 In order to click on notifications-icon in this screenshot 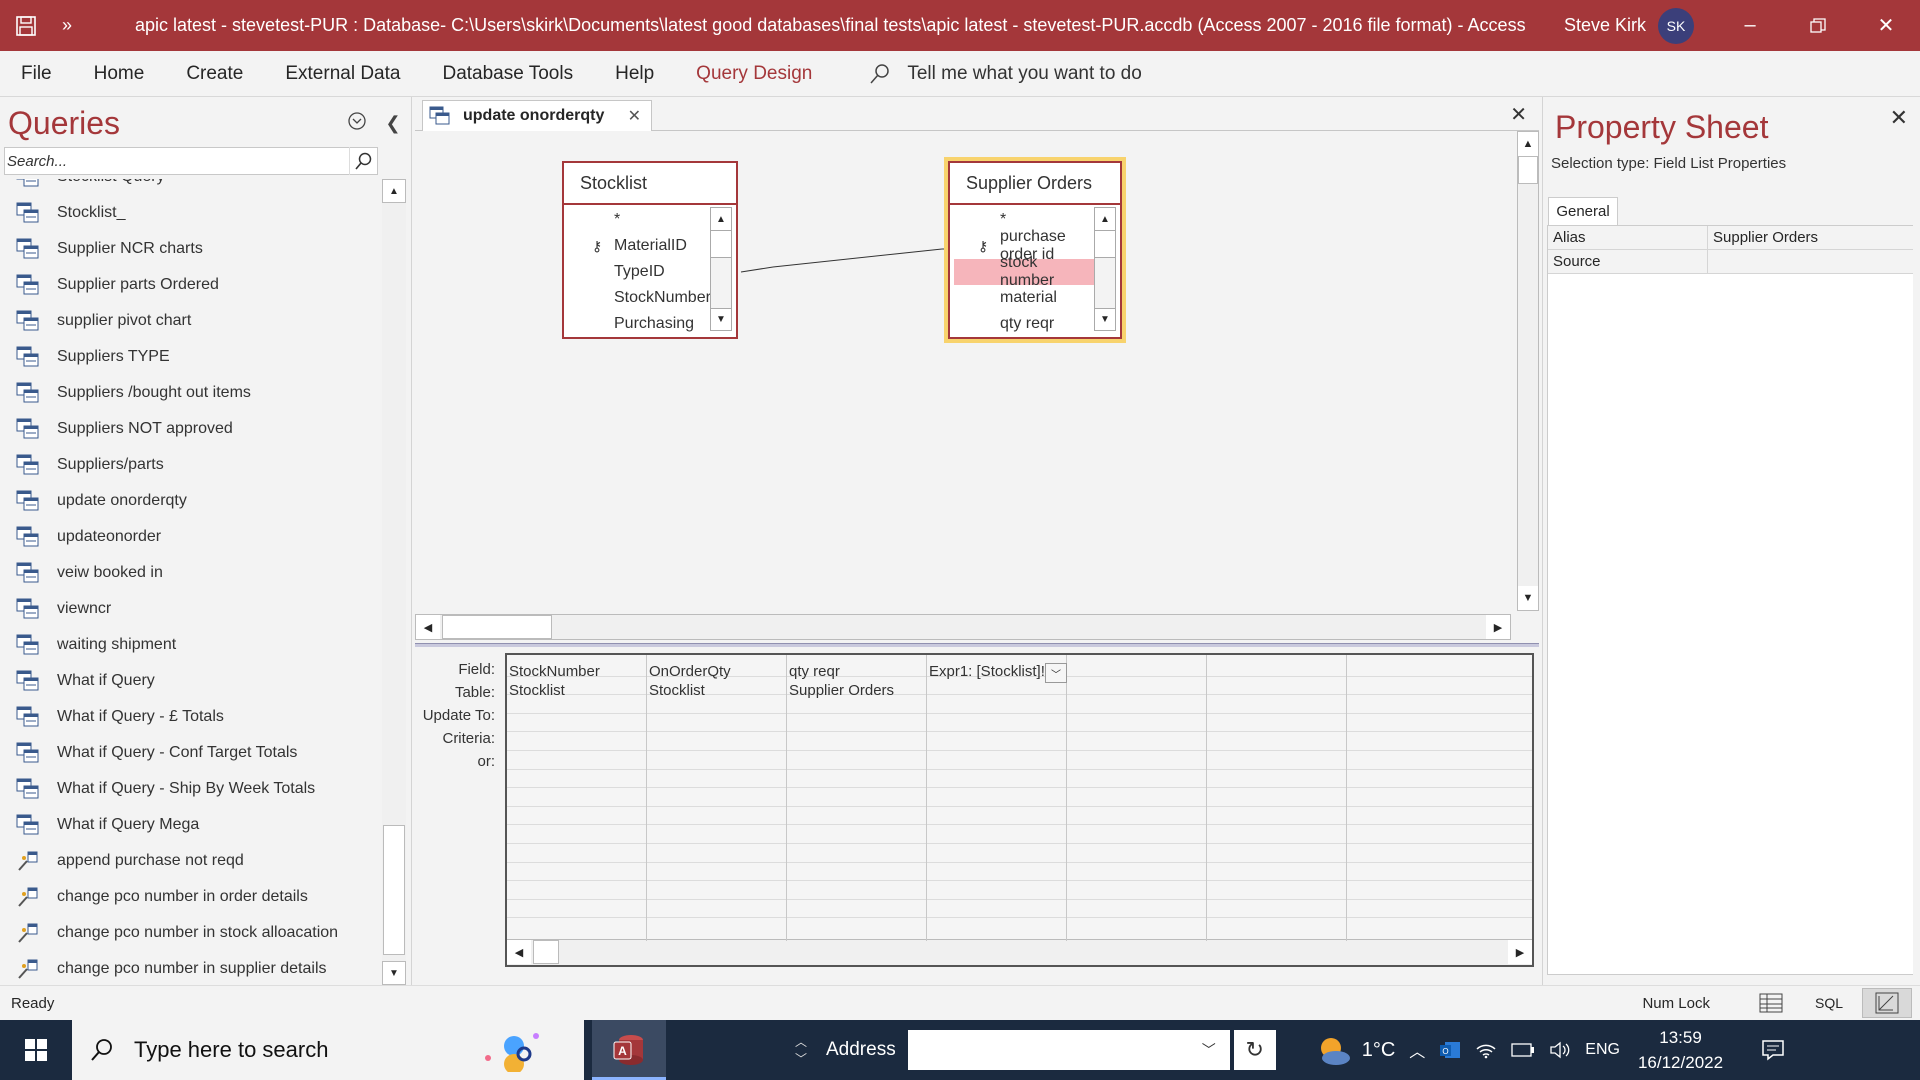, I will do `click(1773, 1050)`.